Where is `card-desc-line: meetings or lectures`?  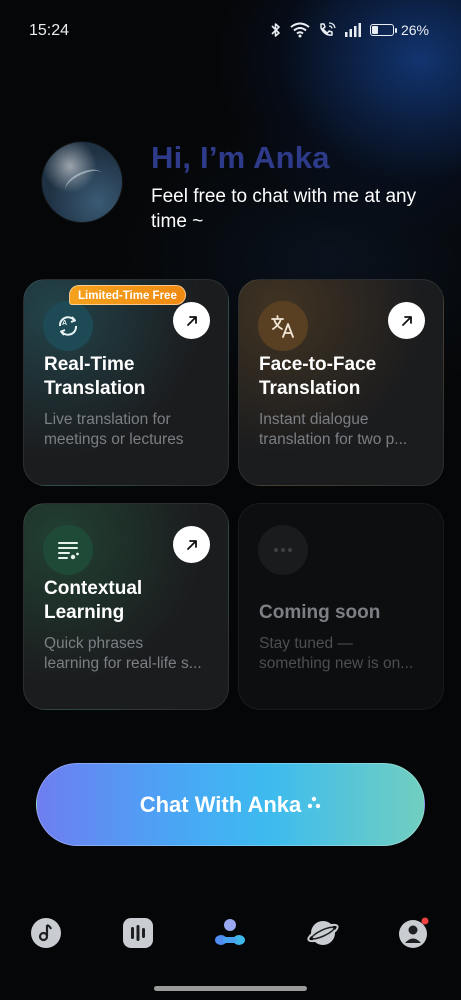 card-desc-line: meetings or lectures is located at coordinates (114, 439).